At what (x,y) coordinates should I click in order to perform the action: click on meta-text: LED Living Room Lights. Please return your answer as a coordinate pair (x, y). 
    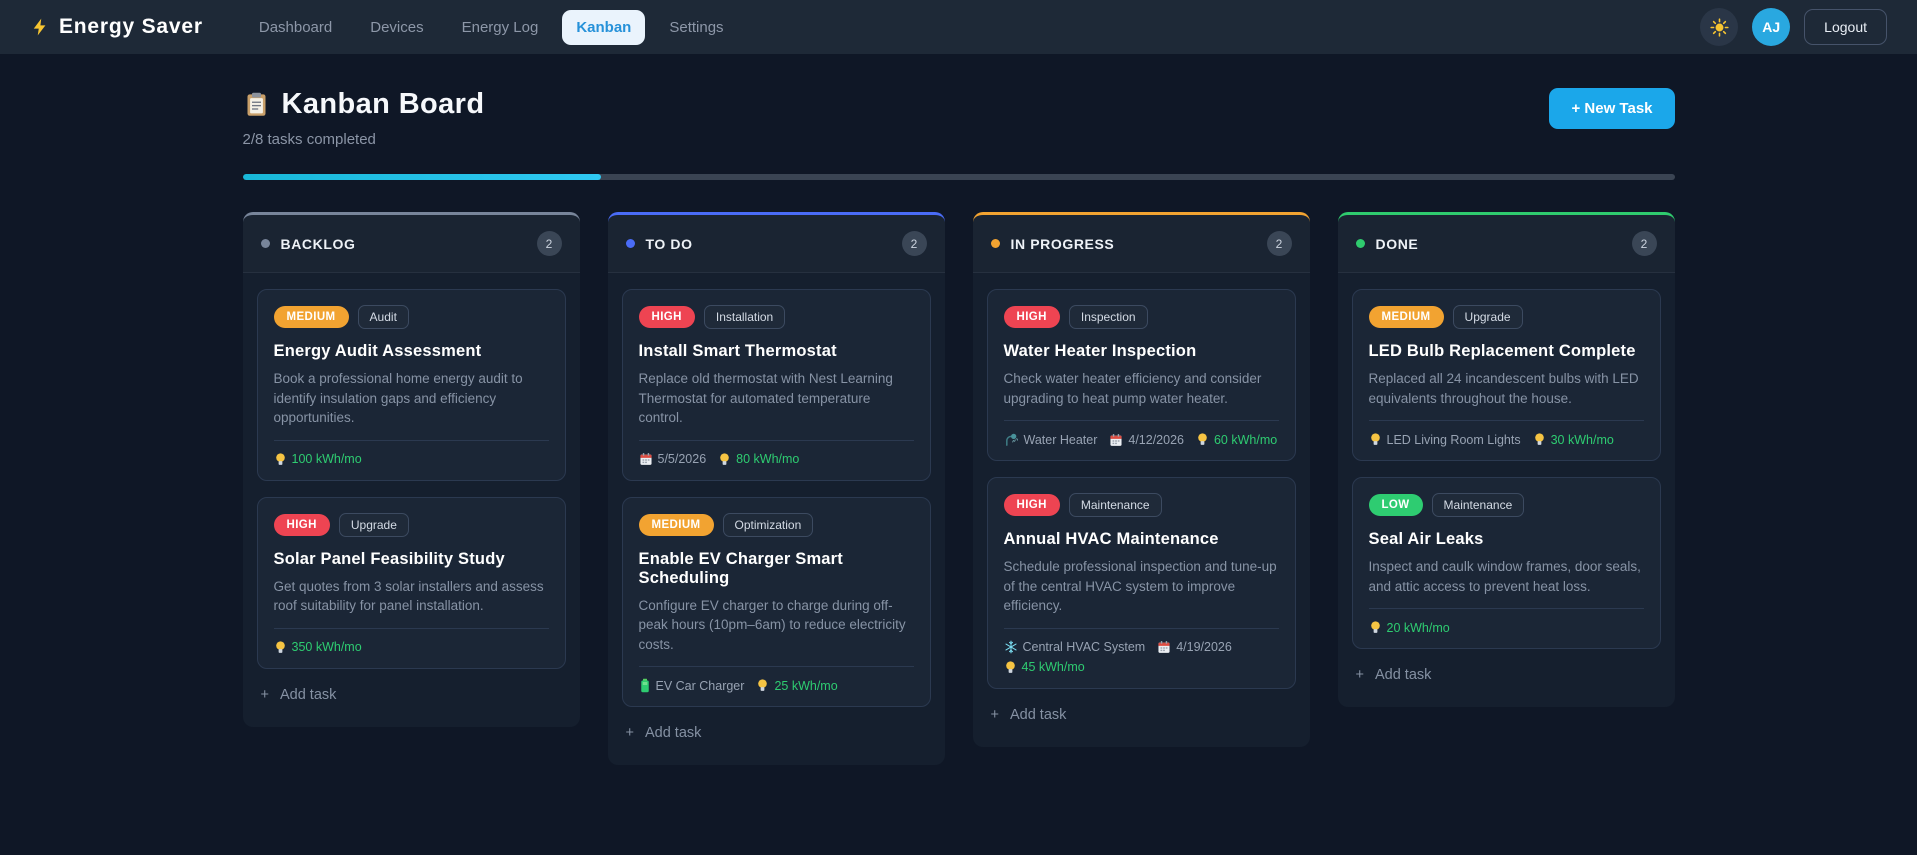
    Looking at the image, I should click on (1453, 439).